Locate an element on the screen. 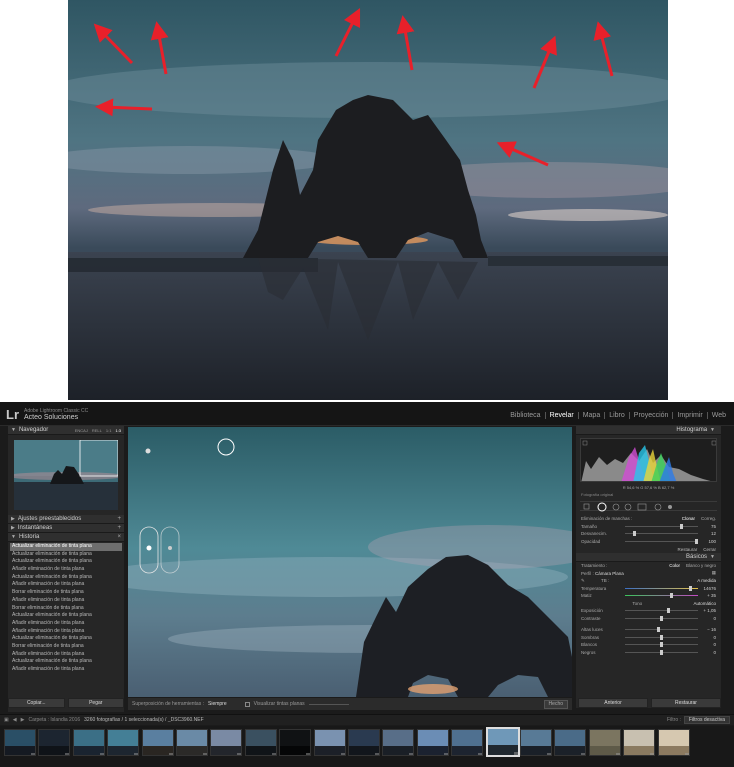  temperature-slider is located at coordinates (661, 588).